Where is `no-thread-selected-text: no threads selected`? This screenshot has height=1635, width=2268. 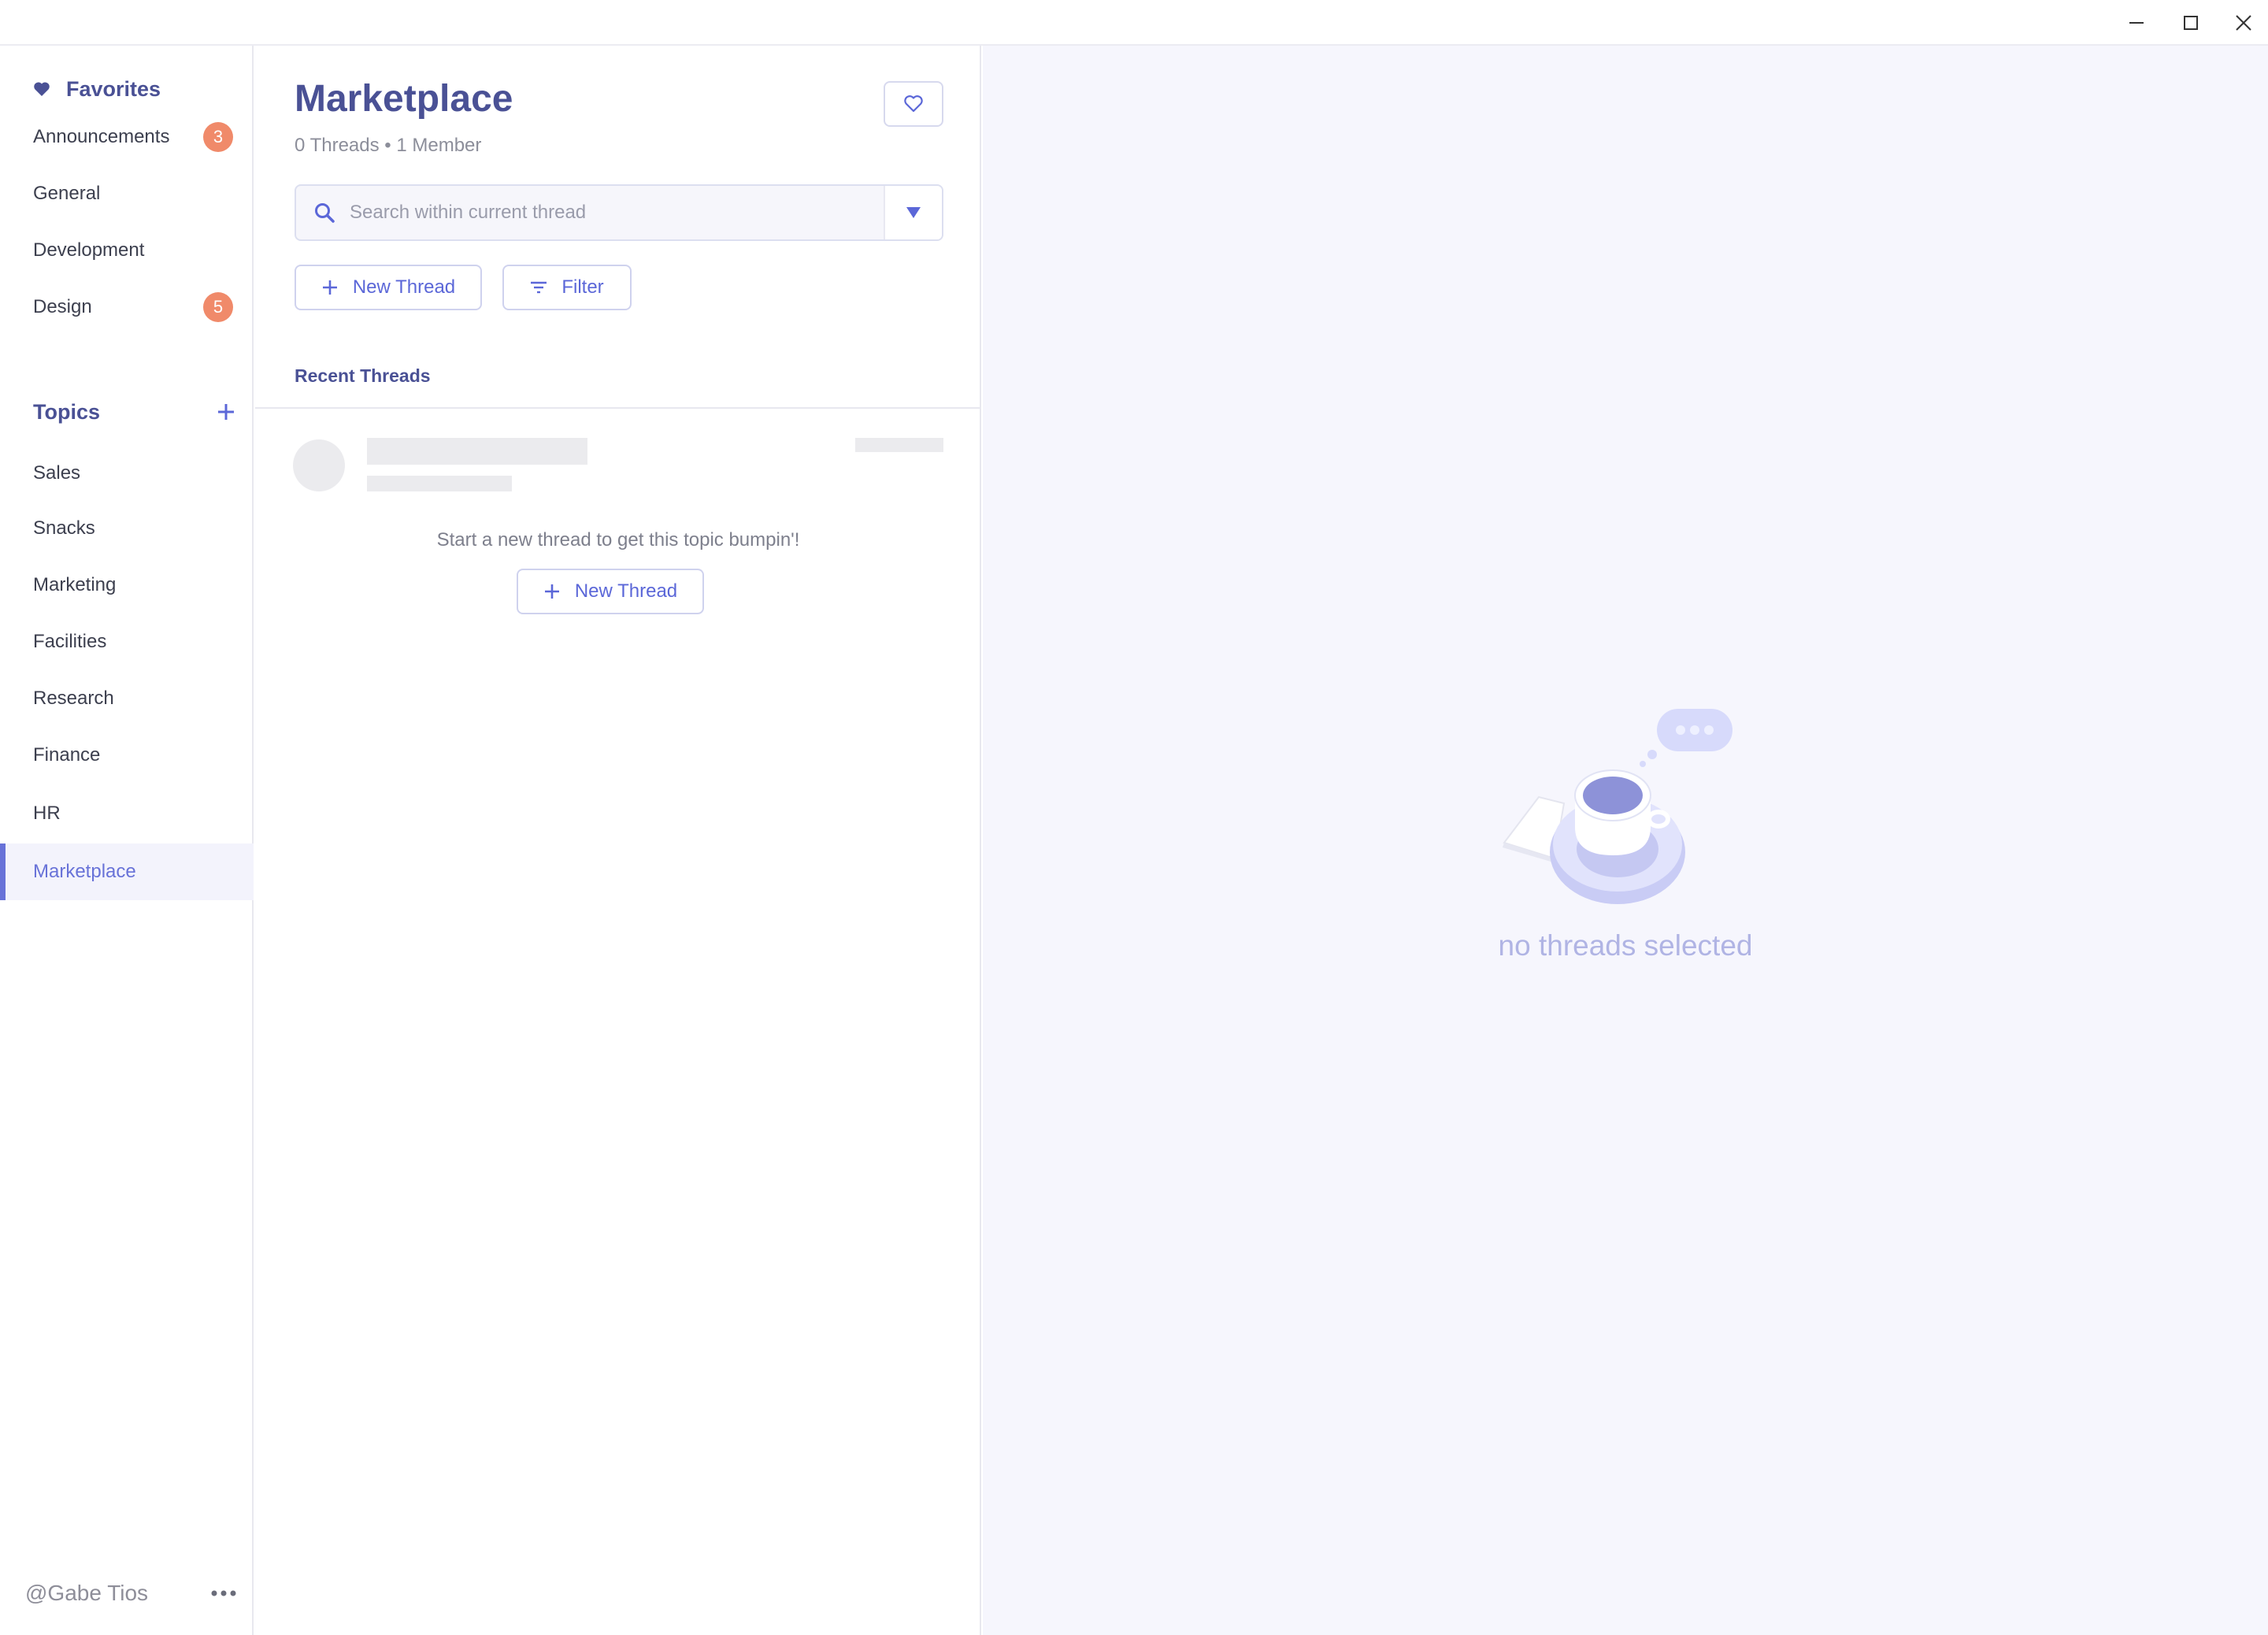 no-thread-selected-text: no threads selected is located at coordinates (1625, 946).